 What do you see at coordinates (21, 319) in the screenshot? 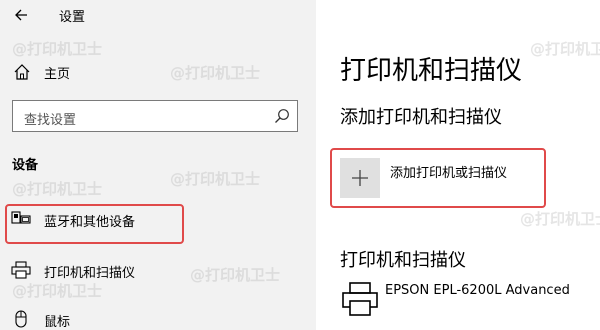
I see `mouse-icon` at bounding box center [21, 319].